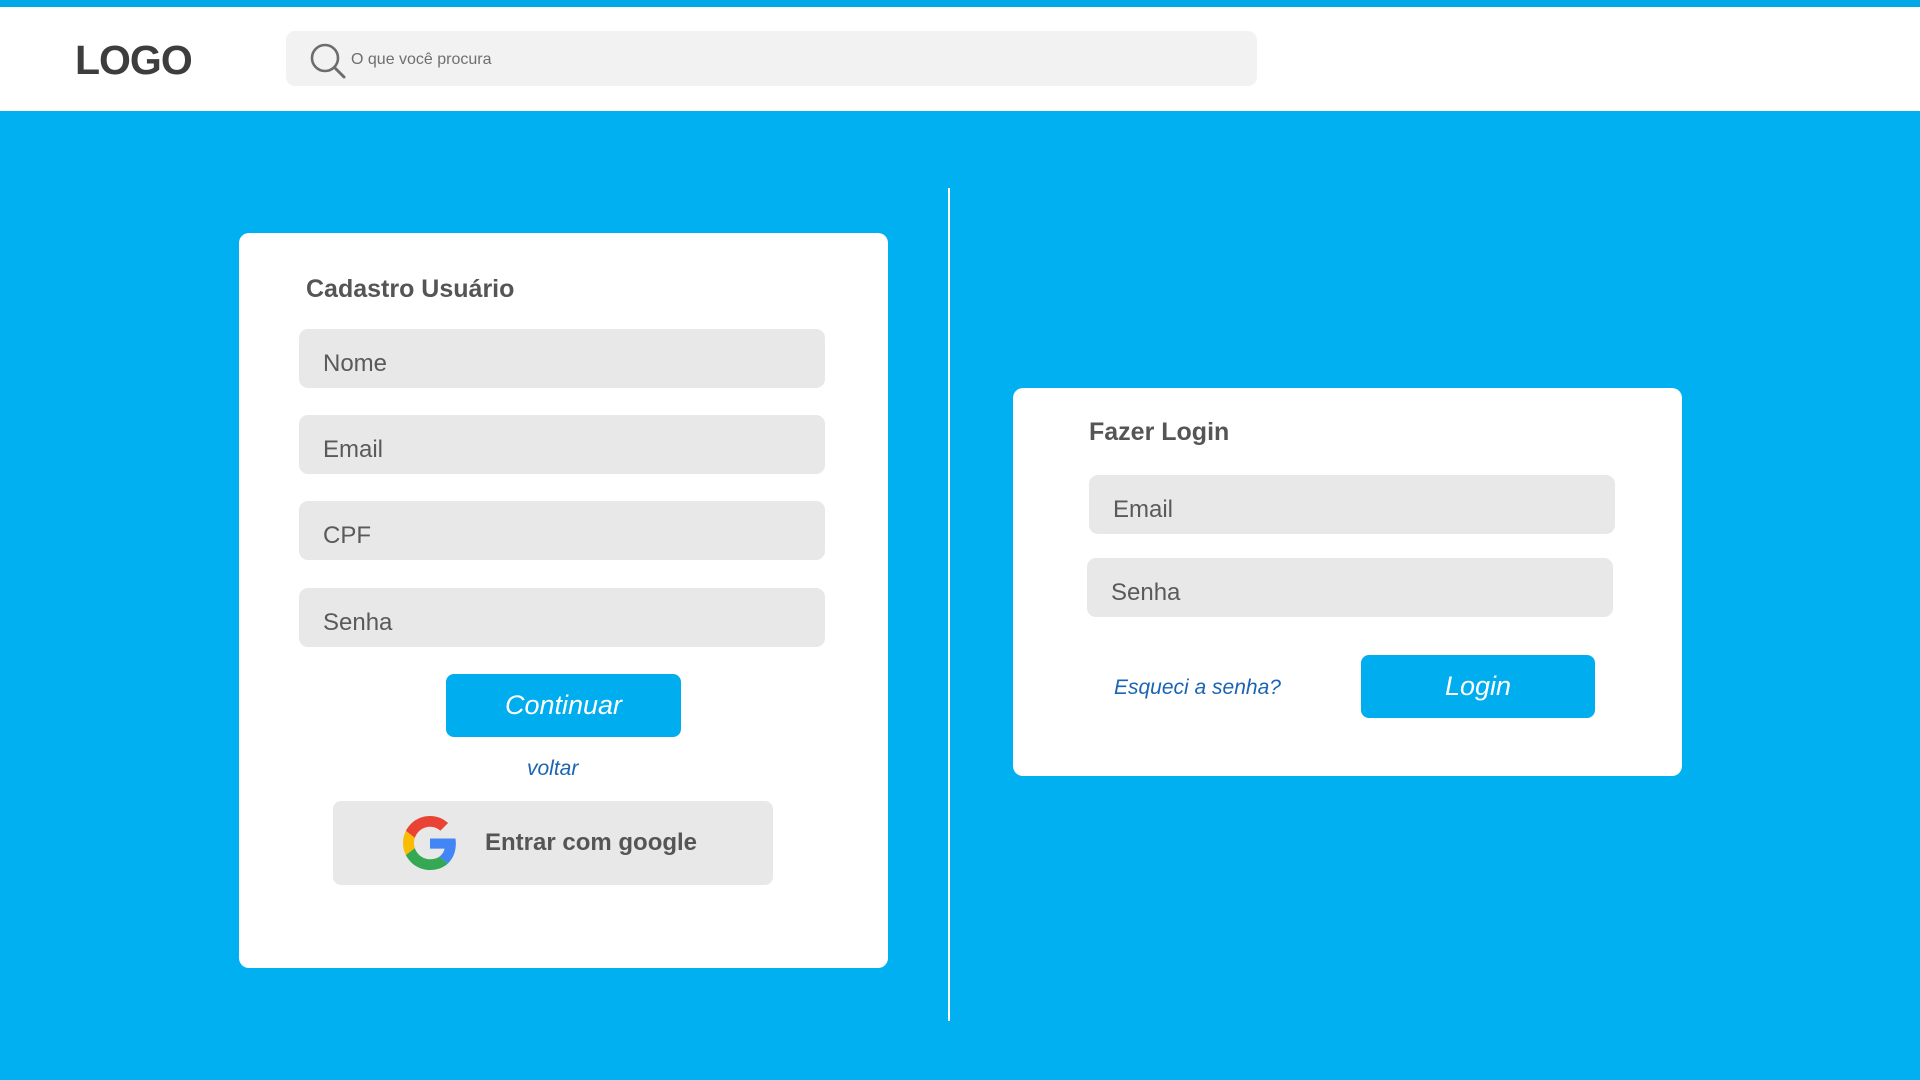 The width and height of the screenshot is (1920, 1080). I want to click on name-input, so click(562, 358).